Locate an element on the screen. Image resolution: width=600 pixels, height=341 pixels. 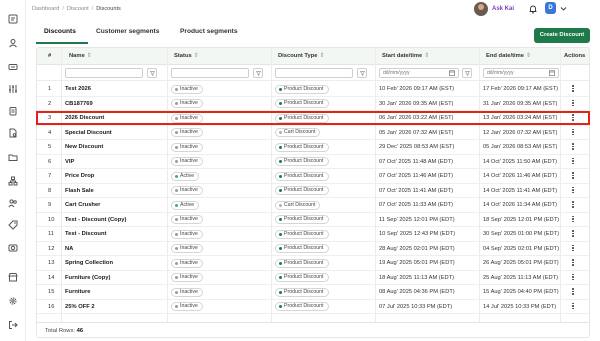
start-date-filter-input: dd/mm/yyyy is located at coordinates (419, 73).